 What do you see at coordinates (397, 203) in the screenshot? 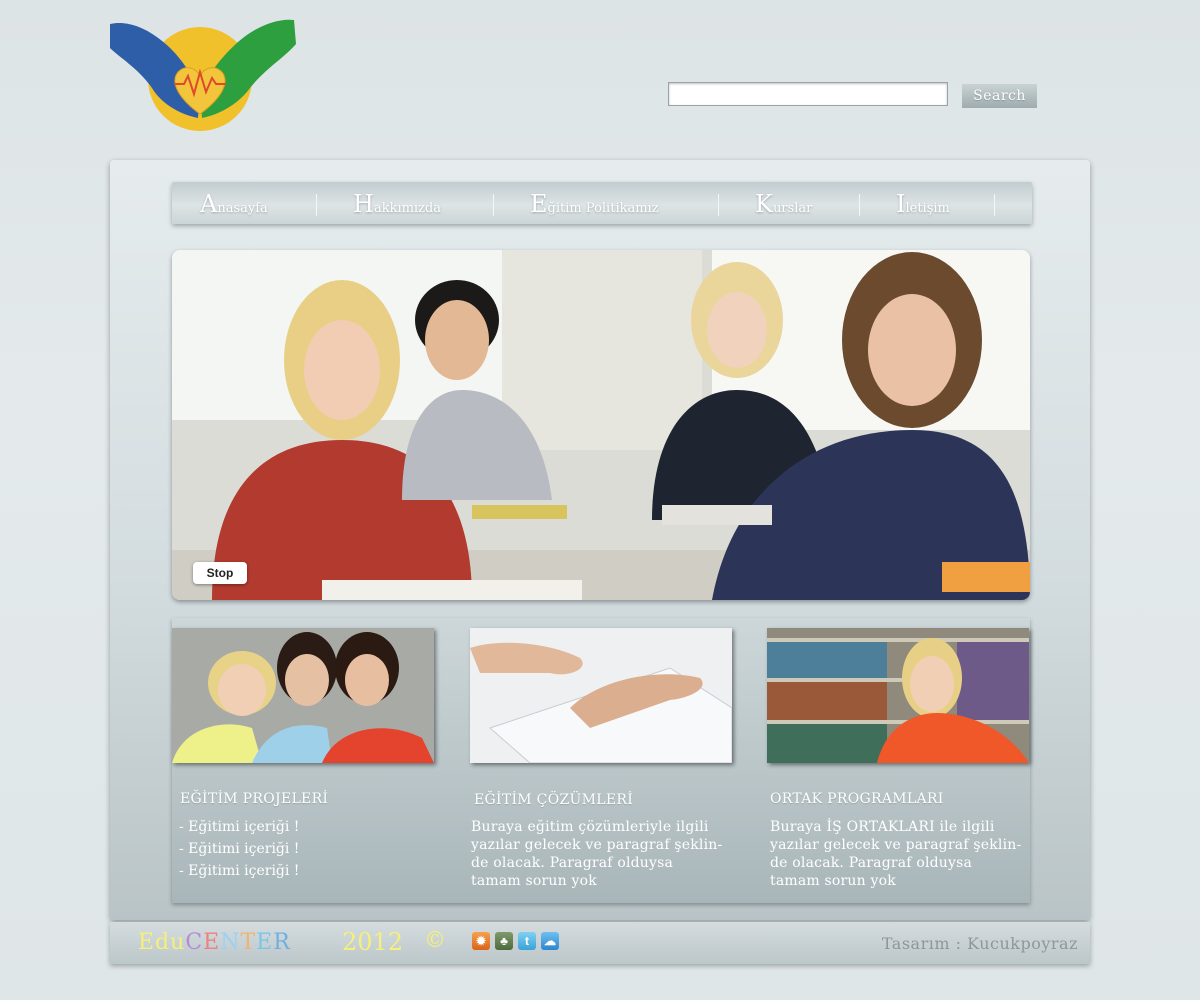
I see `nav-hakkimizda: Hakkımızda` at bounding box center [397, 203].